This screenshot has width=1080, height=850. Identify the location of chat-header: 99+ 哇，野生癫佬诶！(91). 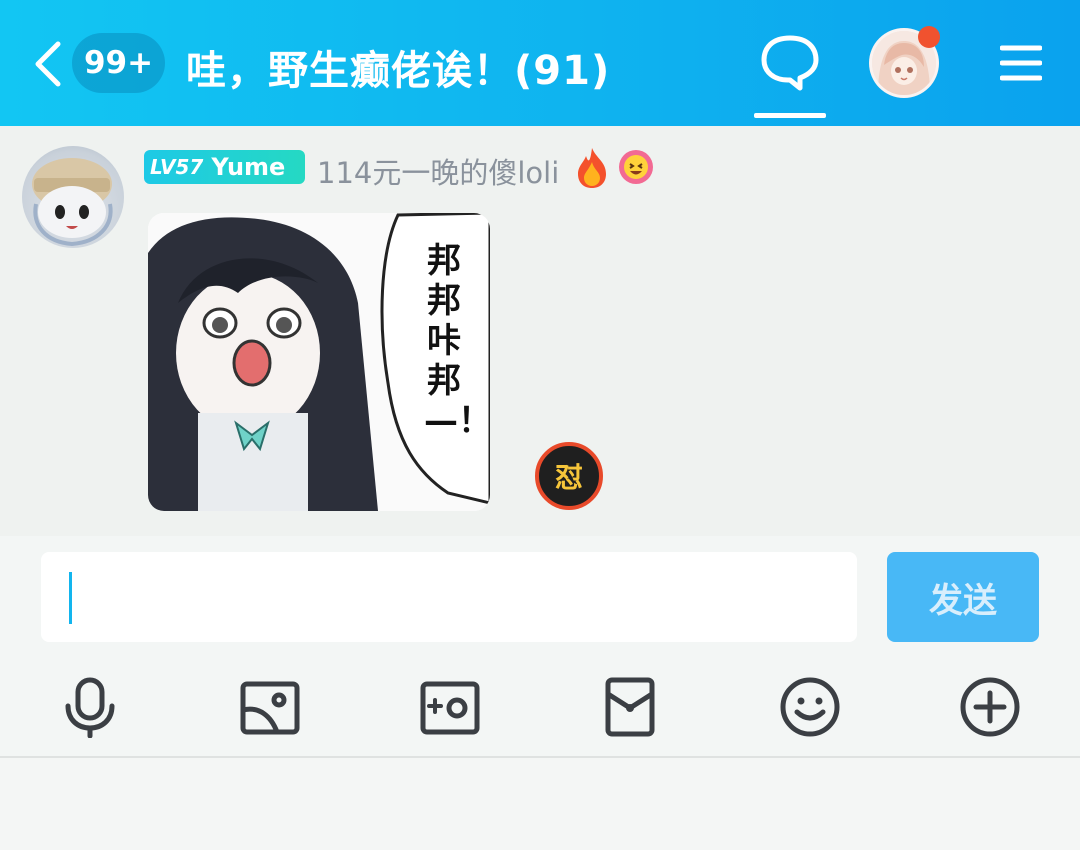
(540, 63).